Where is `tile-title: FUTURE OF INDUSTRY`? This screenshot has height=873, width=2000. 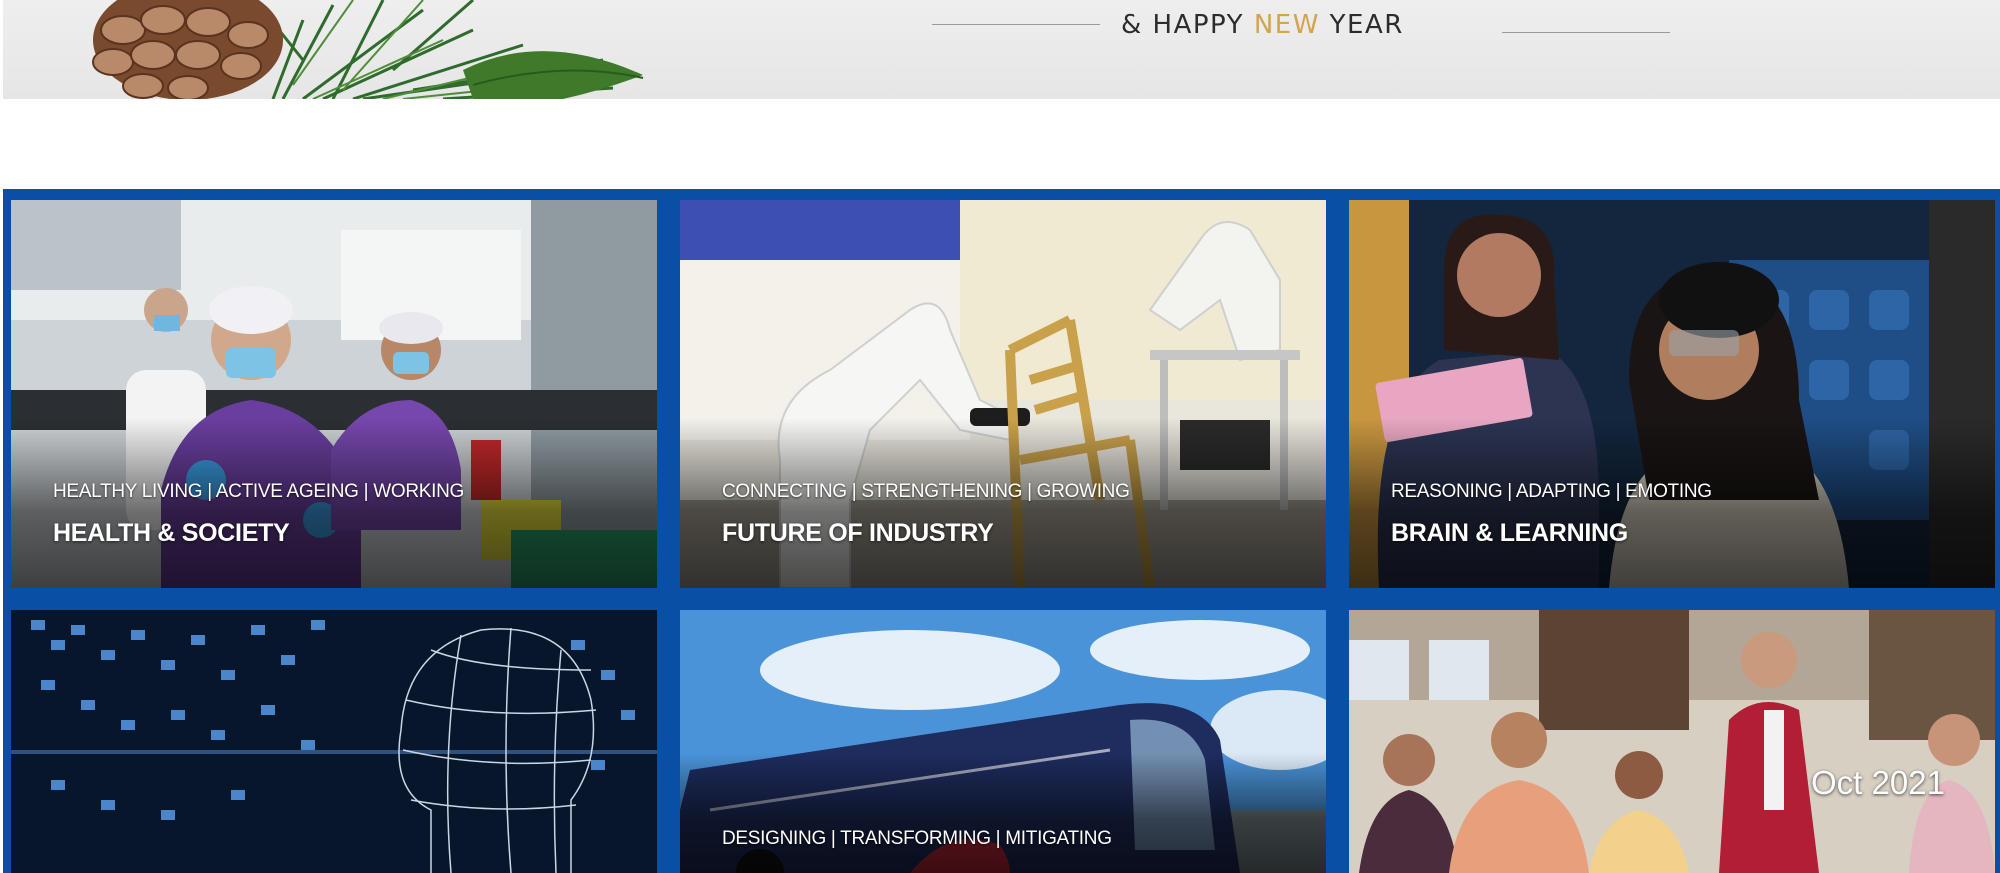
tile-title: FUTURE OF INDUSTRY is located at coordinates (858, 533).